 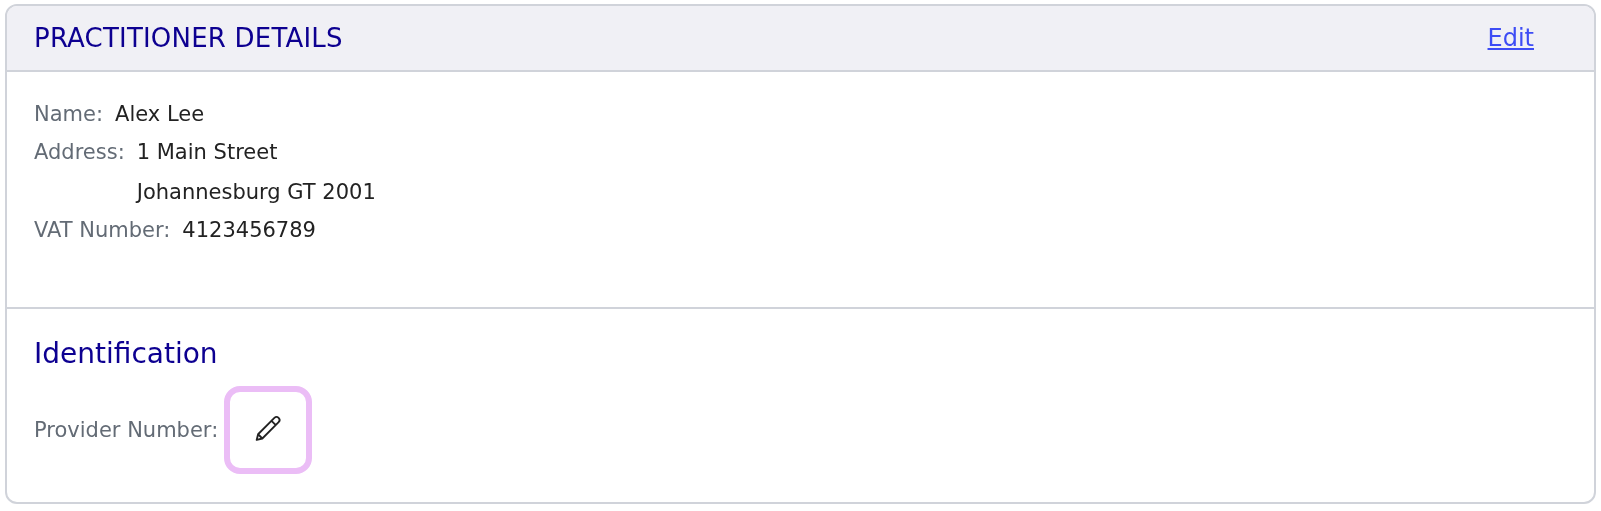 I want to click on section-heading: Identification, so click(x=126, y=353).